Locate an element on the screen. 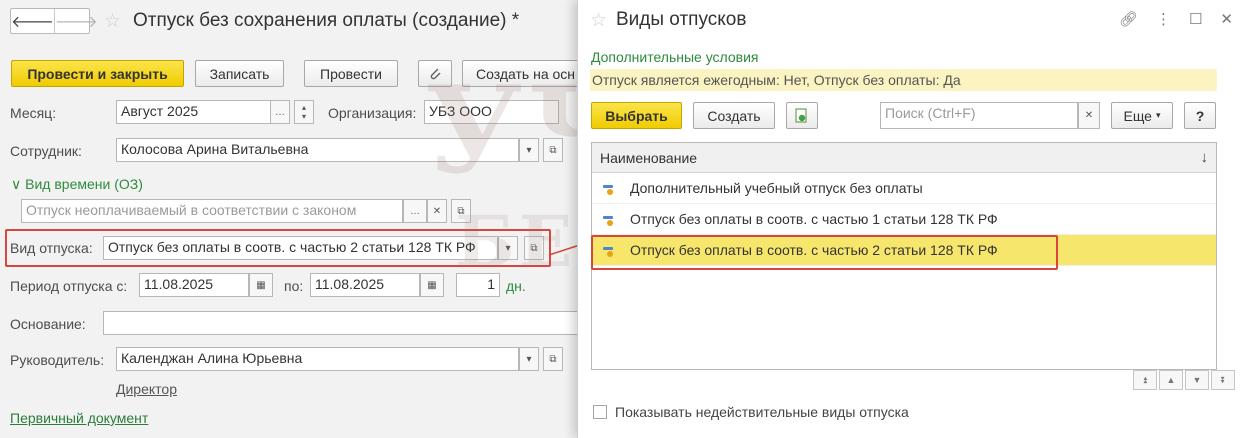  month-label: Месяц: is located at coordinates (33, 113).